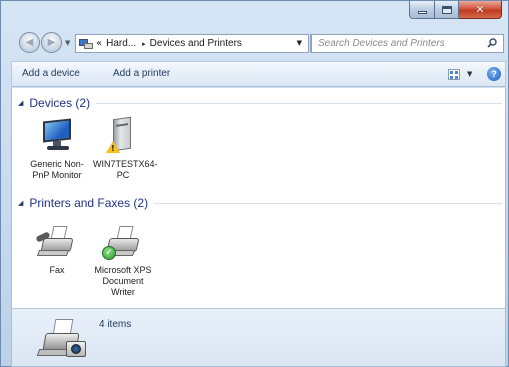  I want to click on view-options-dropdown-icon: ▼, so click(469, 74).